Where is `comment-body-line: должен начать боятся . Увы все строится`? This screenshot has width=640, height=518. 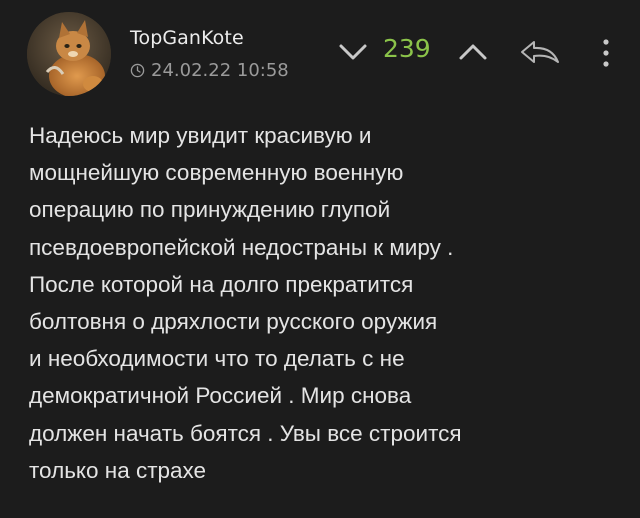
comment-body-line: должен начать боятся . Увы все строится is located at coordinates (245, 433).